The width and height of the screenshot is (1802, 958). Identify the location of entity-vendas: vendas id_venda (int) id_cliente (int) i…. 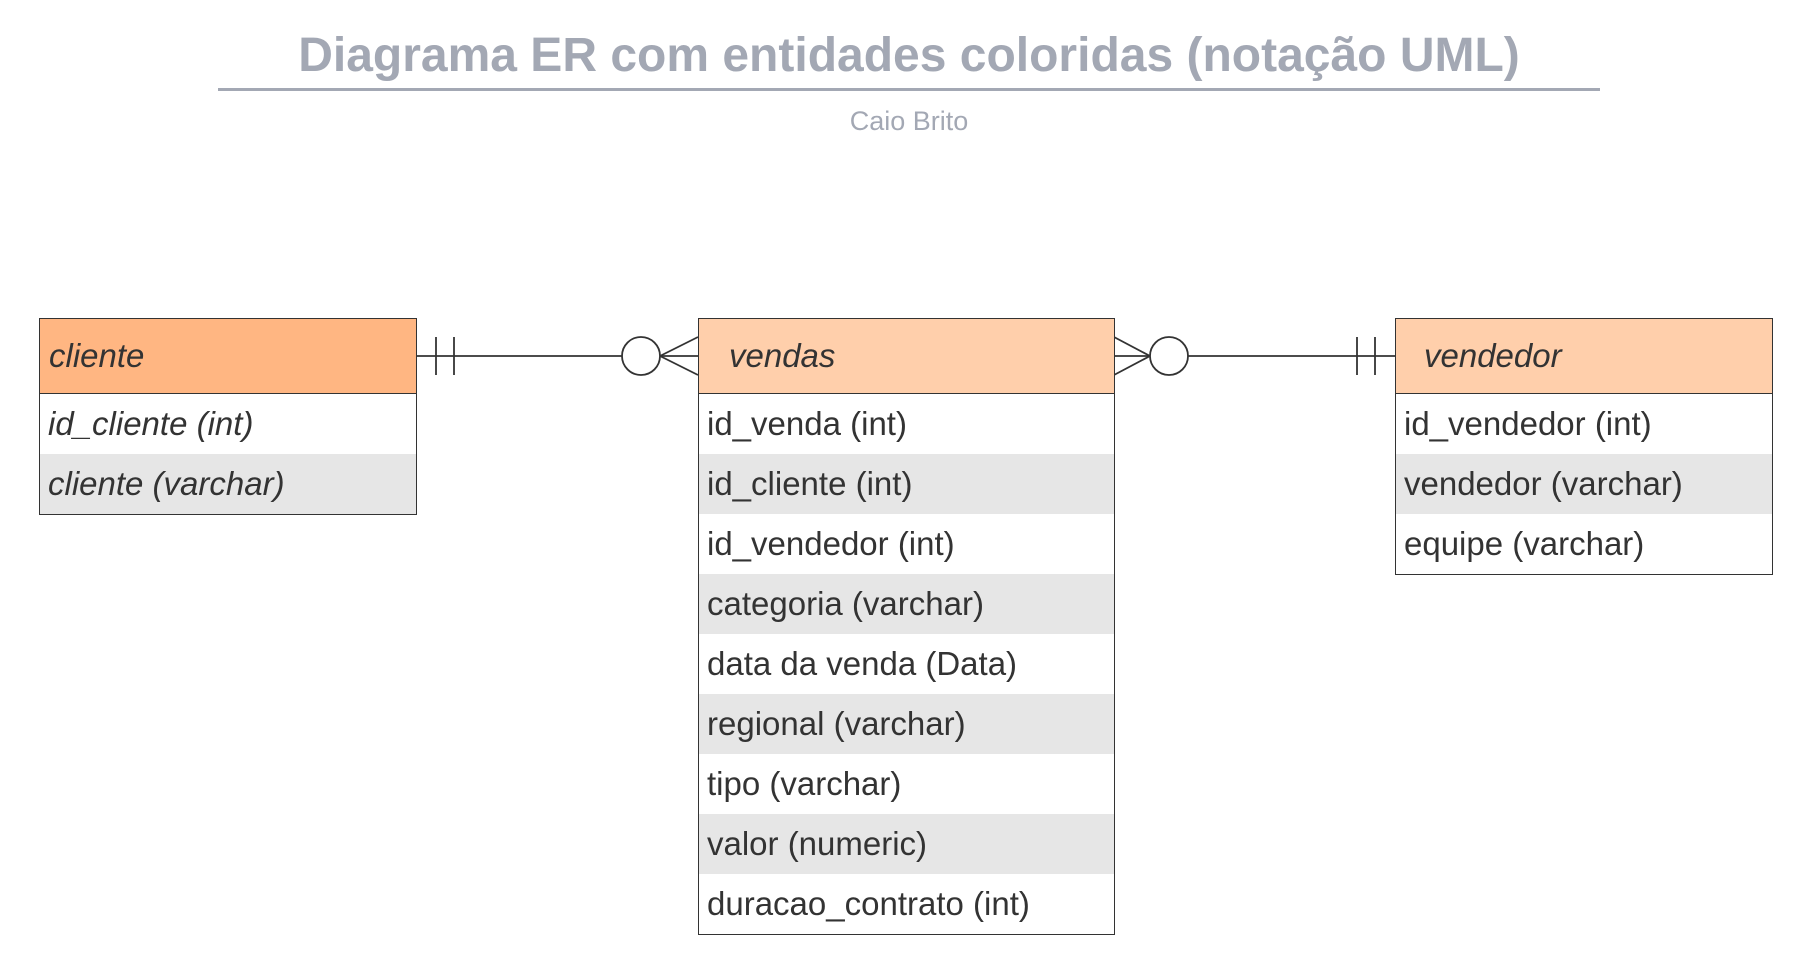
(906, 626).